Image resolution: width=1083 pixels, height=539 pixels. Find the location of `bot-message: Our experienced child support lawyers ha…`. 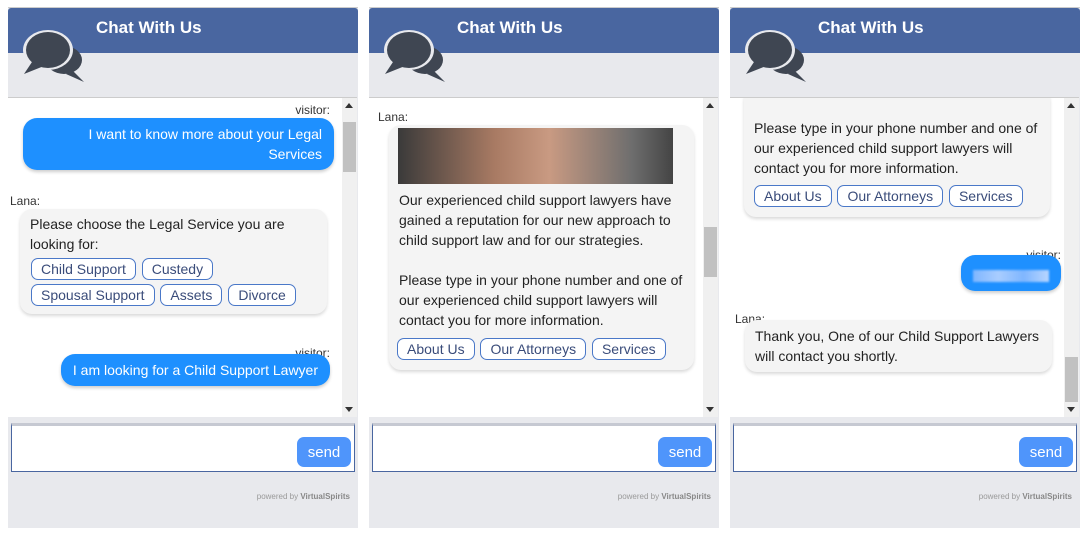

bot-message: Our experienced child support lawyers ha… is located at coordinates (541, 247).